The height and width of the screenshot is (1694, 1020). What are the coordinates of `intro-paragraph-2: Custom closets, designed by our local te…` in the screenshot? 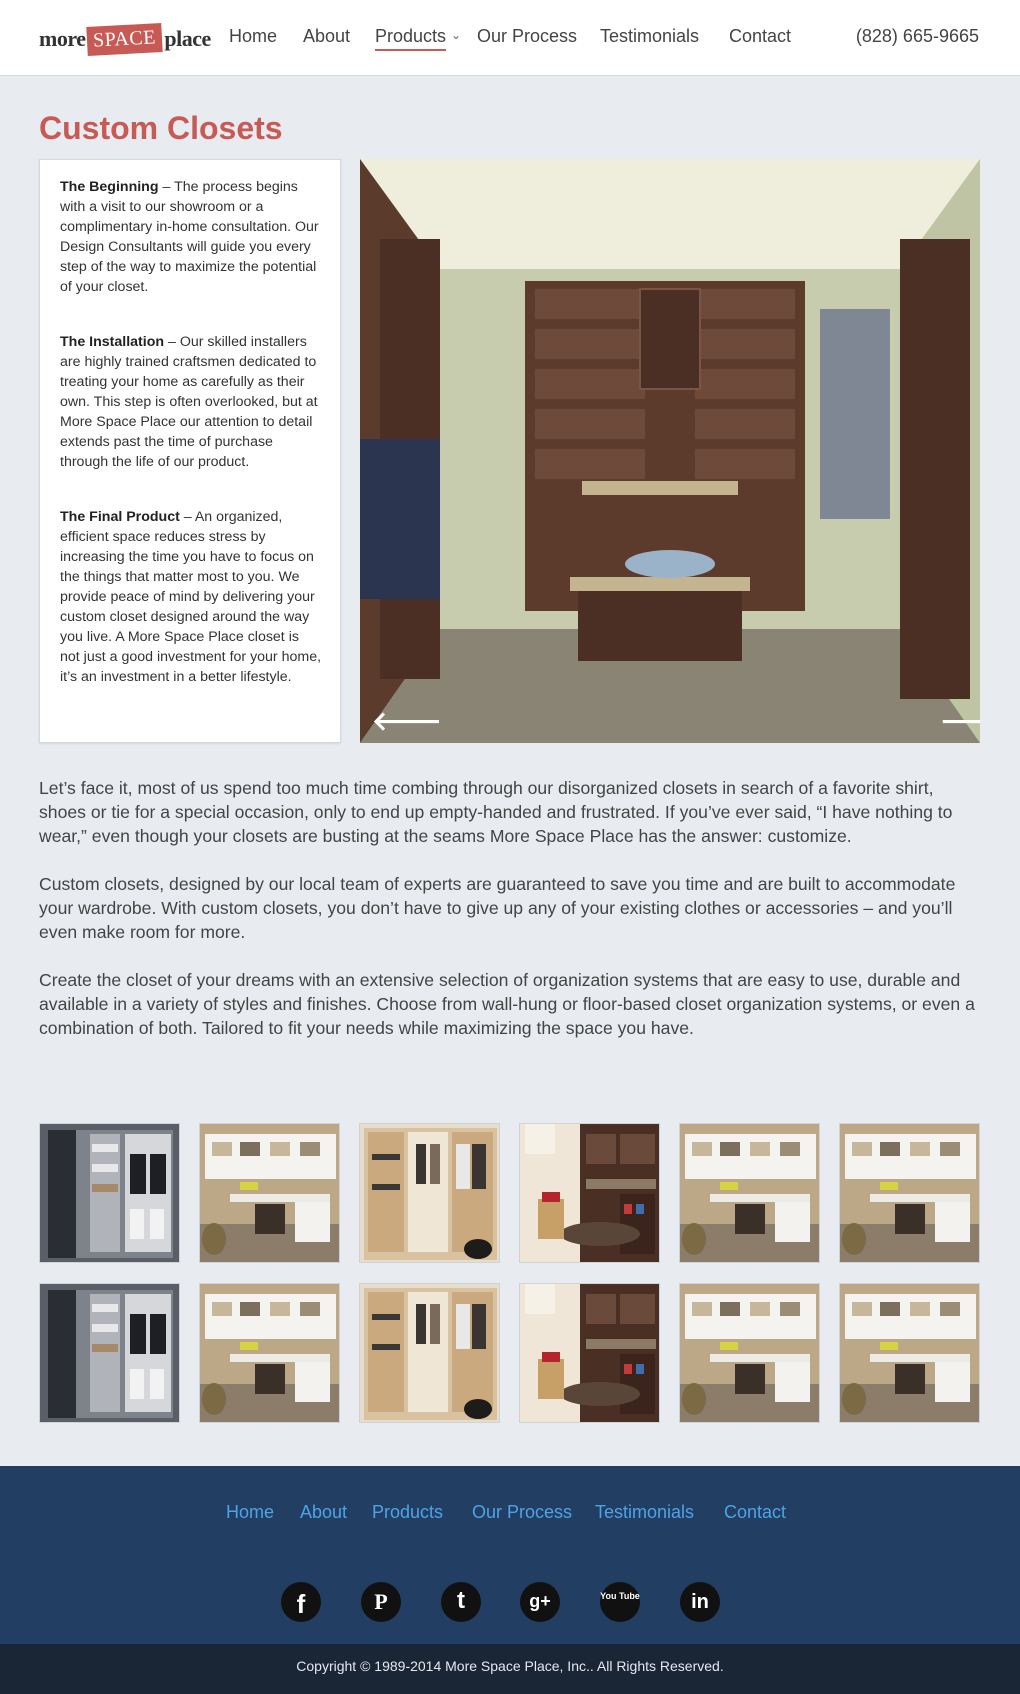 It's located at (497, 908).